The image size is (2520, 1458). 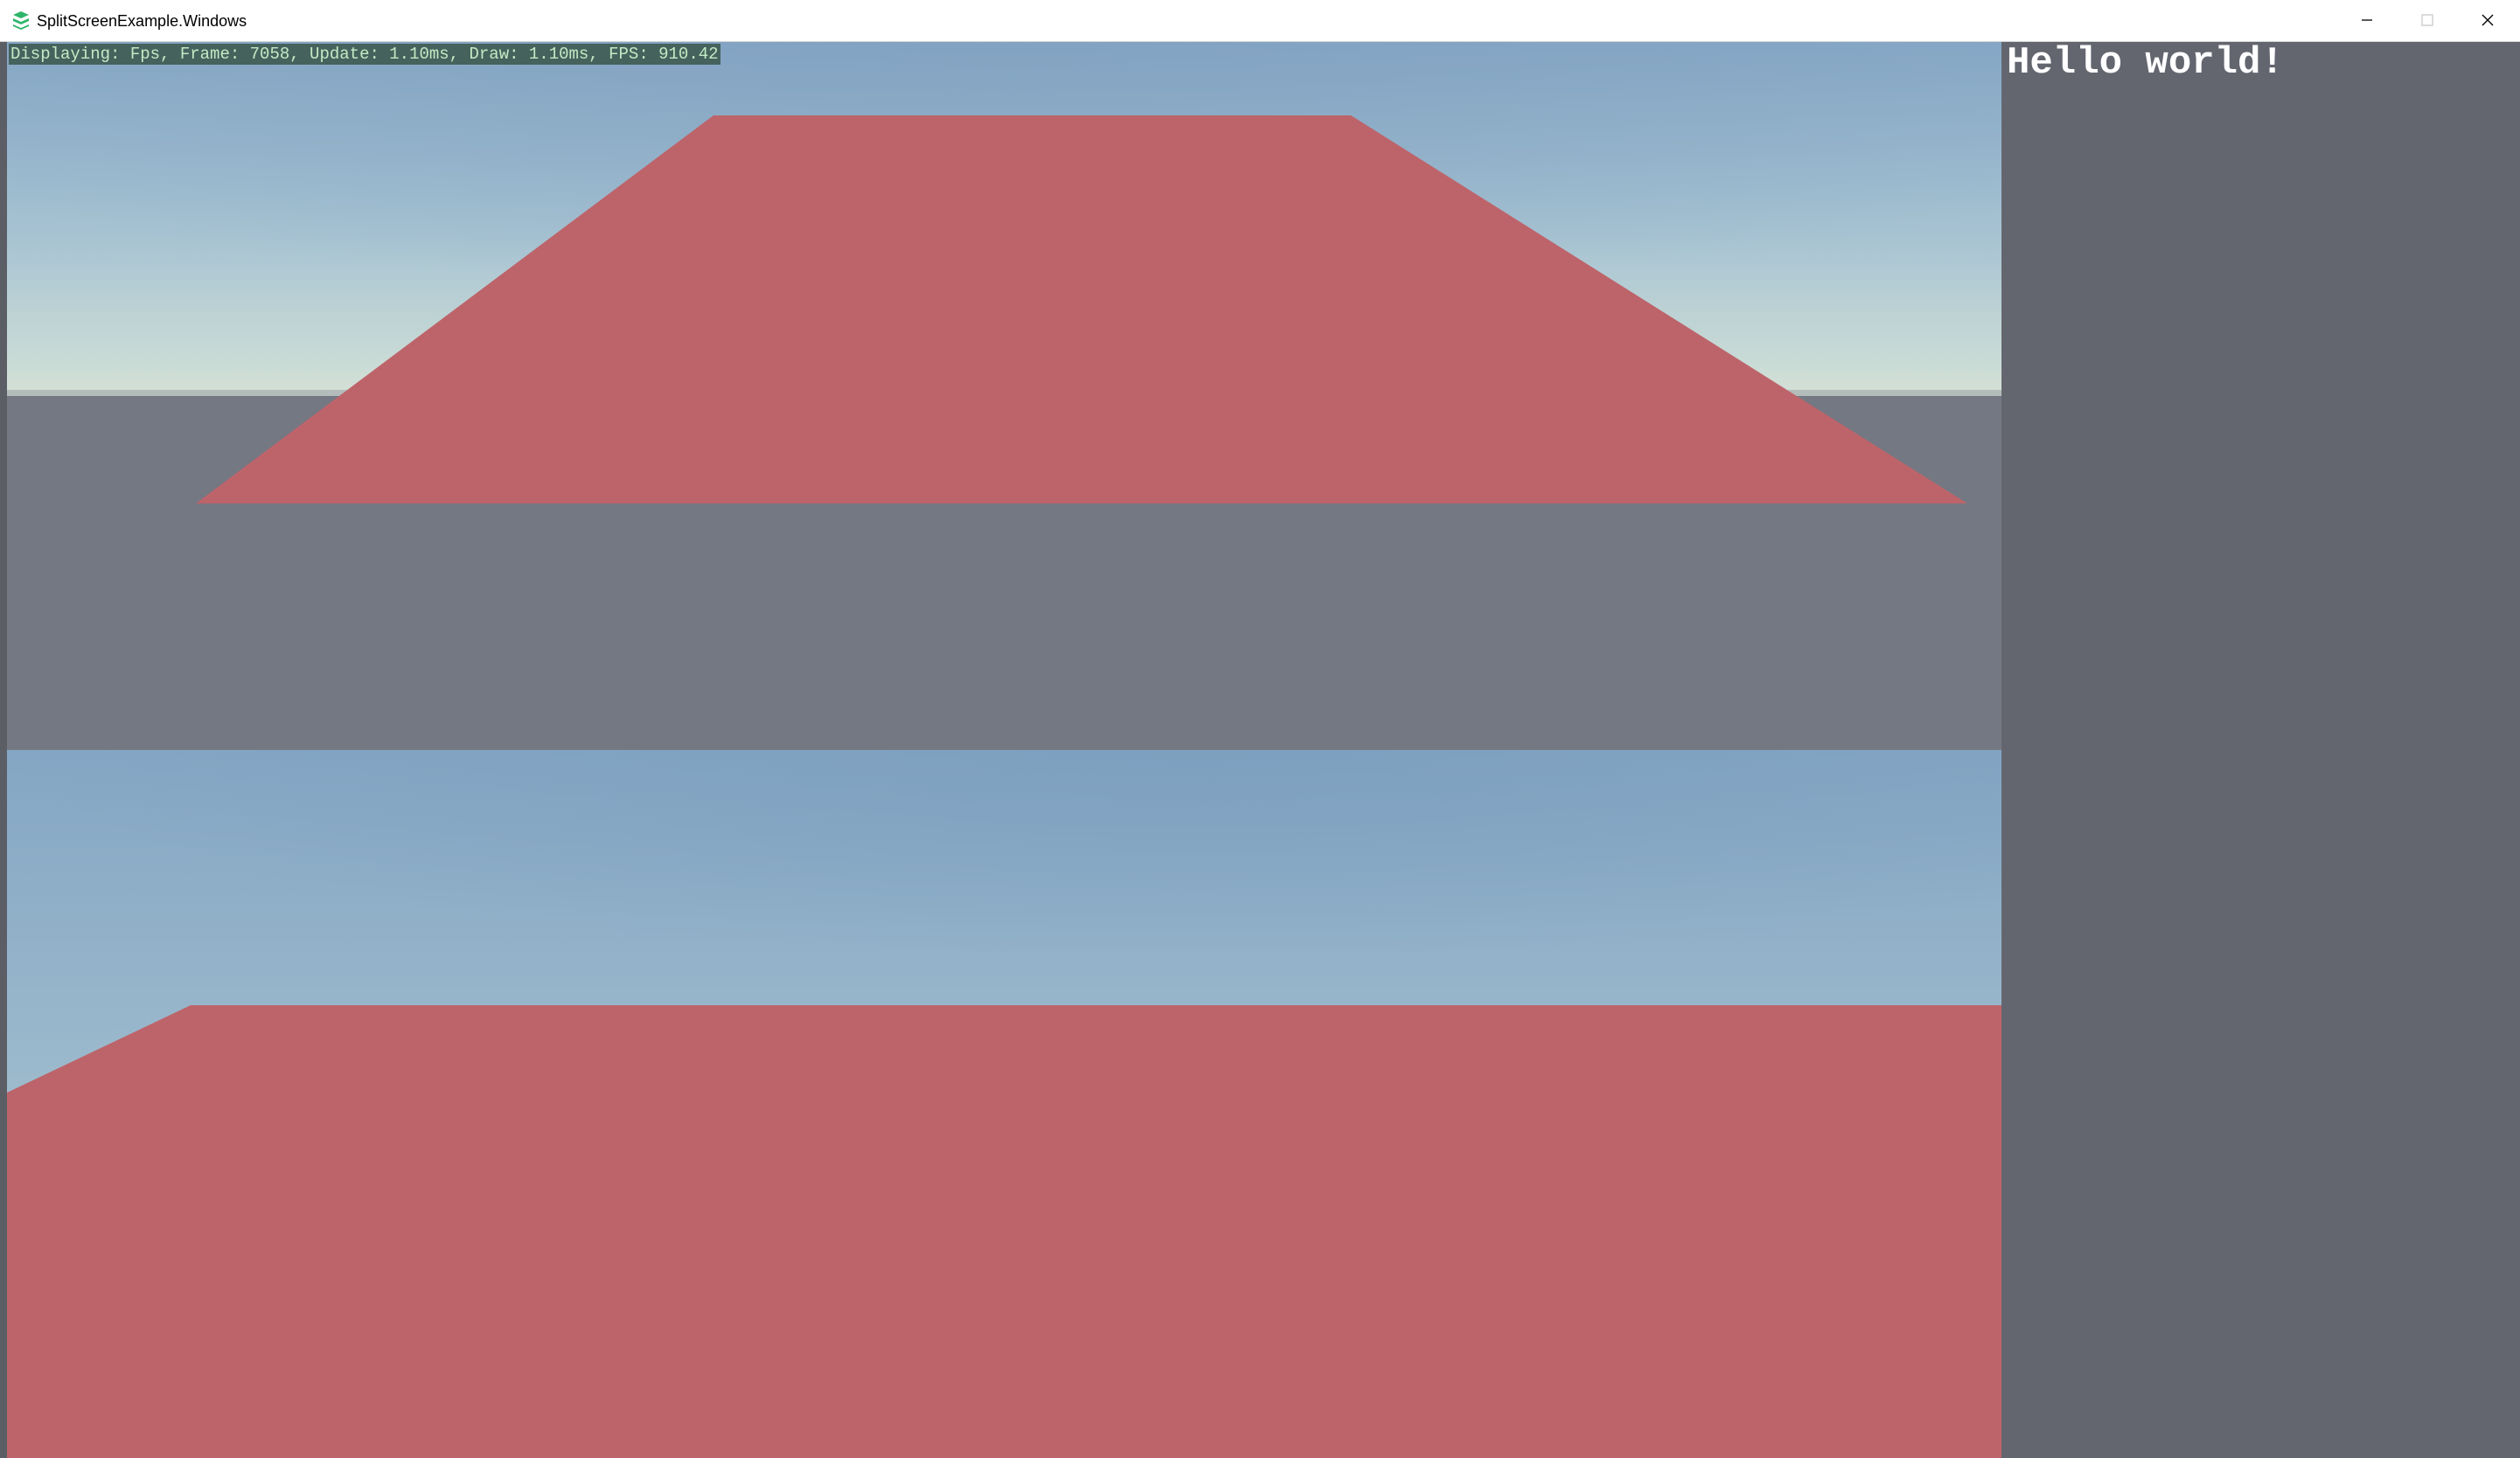 I want to click on minimize-icon, so click(x=2367, y=20).